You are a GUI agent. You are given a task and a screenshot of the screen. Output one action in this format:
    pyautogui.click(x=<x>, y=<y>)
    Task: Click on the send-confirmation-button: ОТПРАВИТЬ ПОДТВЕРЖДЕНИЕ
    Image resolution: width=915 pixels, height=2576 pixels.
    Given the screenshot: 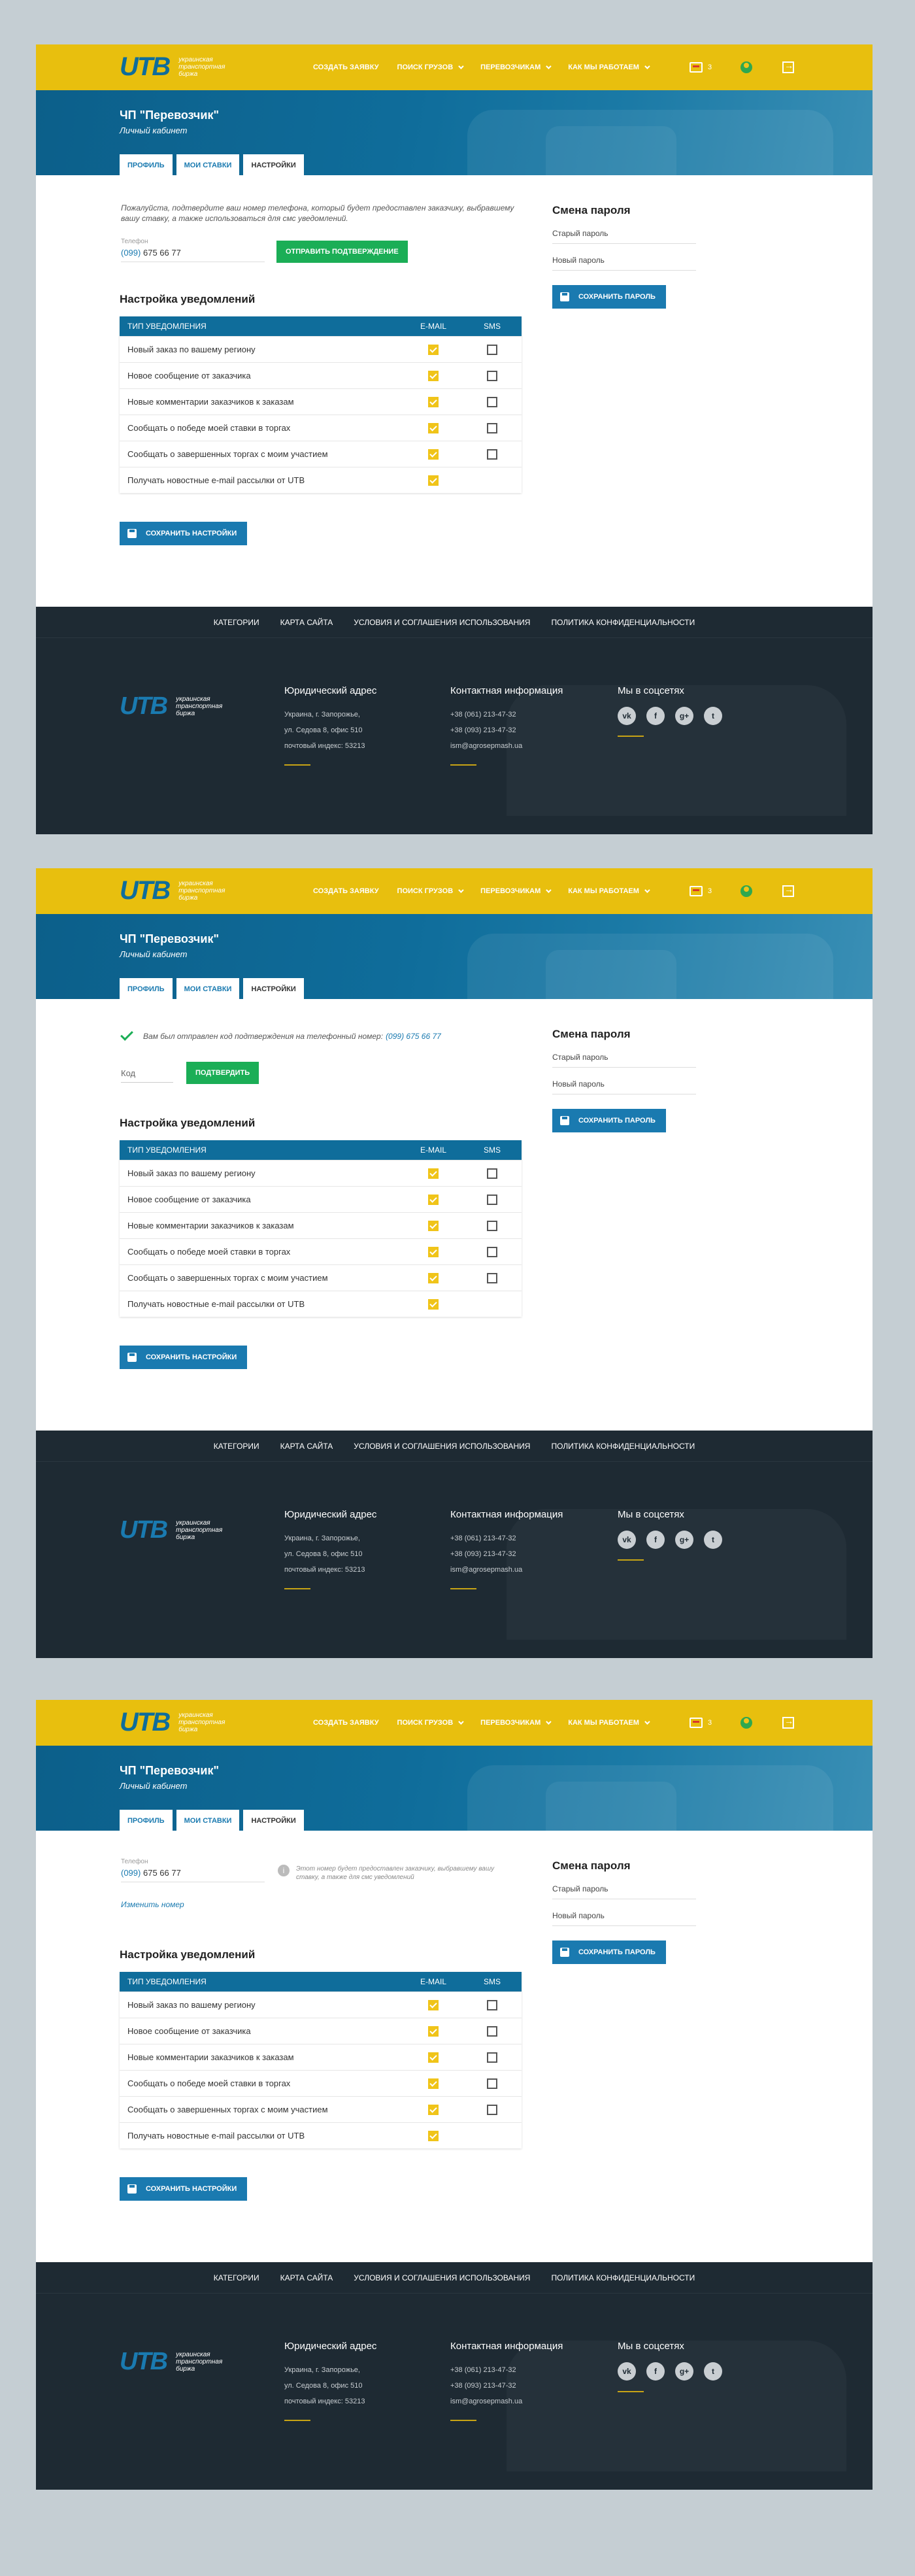 What is the action you would take?
    pyautogui.click(x=342, y=252)
    